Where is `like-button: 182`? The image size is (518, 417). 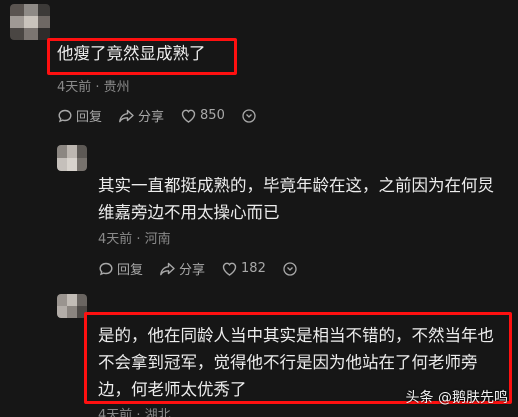
like-button: 182 is located at coordinates (243, 269).